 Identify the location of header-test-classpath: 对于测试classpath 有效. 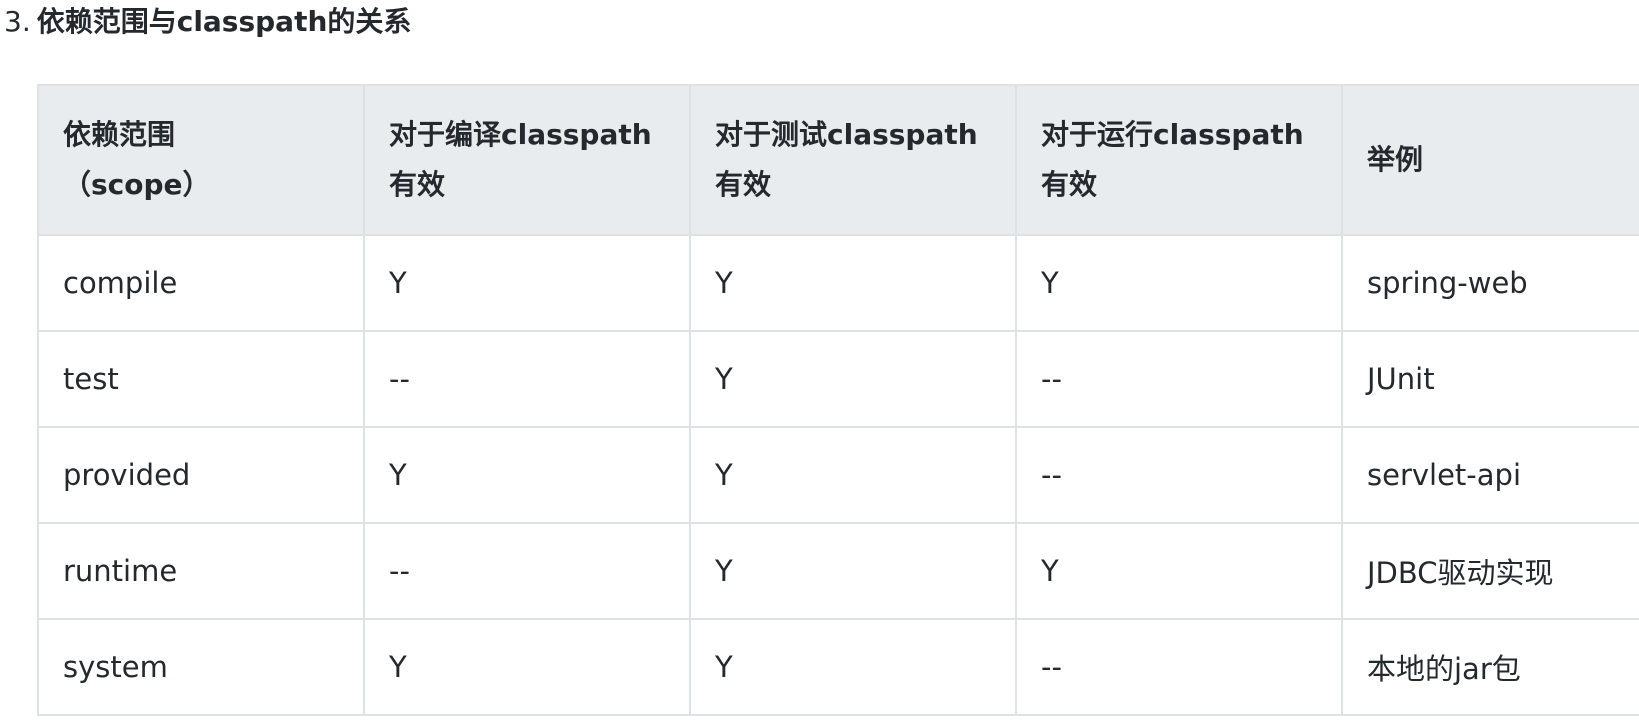
(853, 160).